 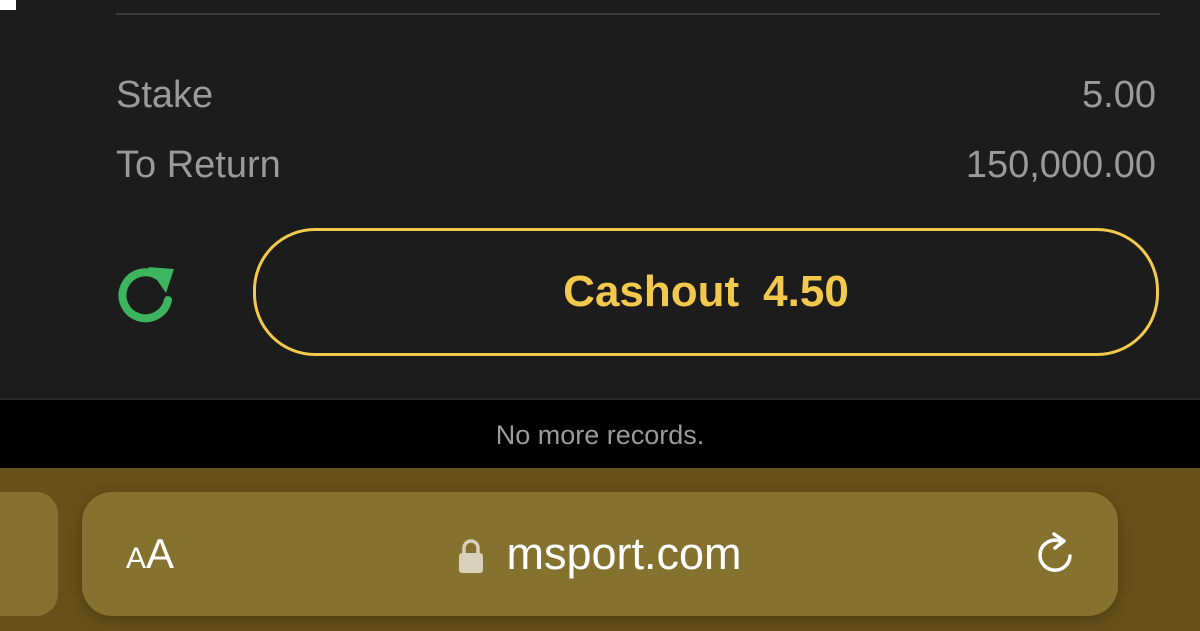 What do you see at coordinates (623, 554) in the screenshot?
I see `url-text: msport.com` at bounding box center [623, 554].